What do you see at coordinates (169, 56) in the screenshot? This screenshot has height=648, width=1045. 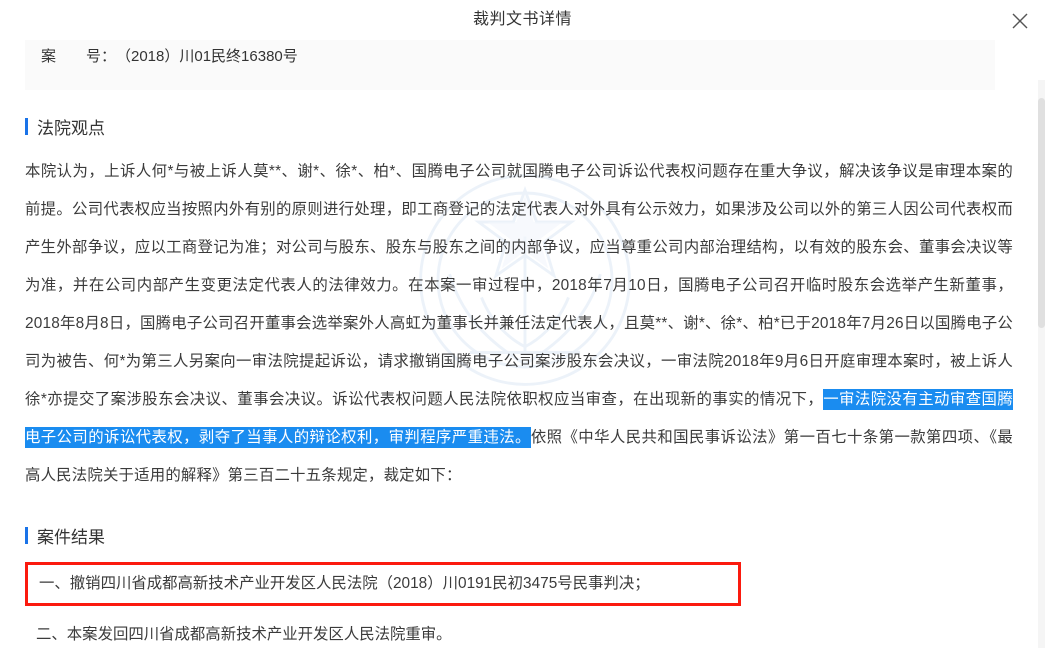 I see `case-number-text: 案 号： （2018）川01民终16380号` at bounding box center [169, 56].